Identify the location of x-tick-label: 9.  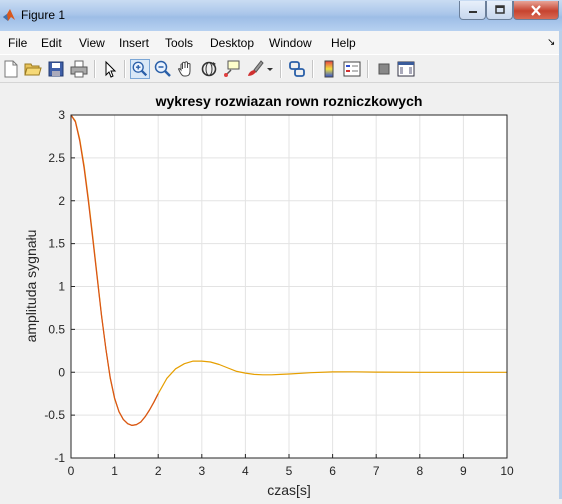
(463, 471).